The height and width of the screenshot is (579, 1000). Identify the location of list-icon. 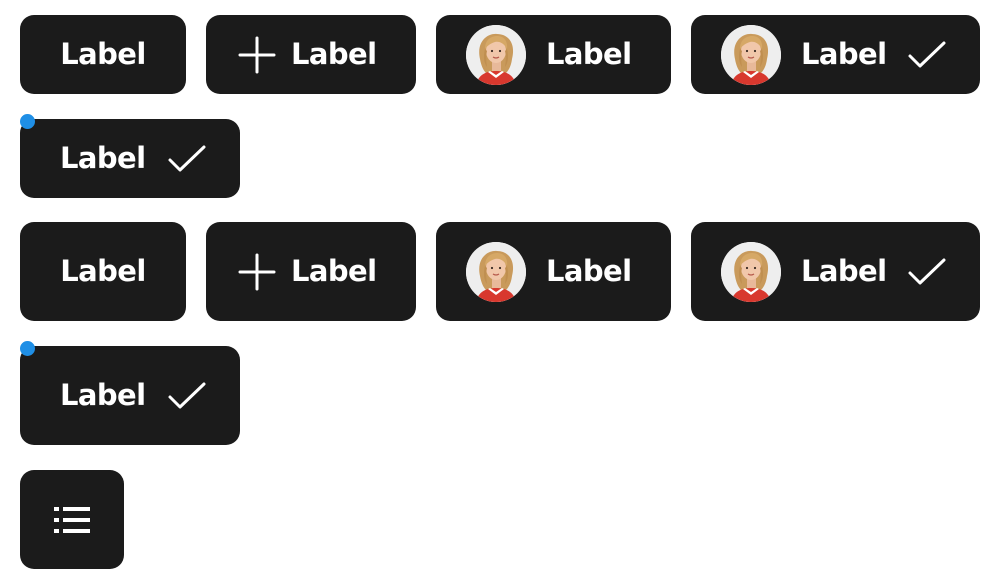
(72, 520).